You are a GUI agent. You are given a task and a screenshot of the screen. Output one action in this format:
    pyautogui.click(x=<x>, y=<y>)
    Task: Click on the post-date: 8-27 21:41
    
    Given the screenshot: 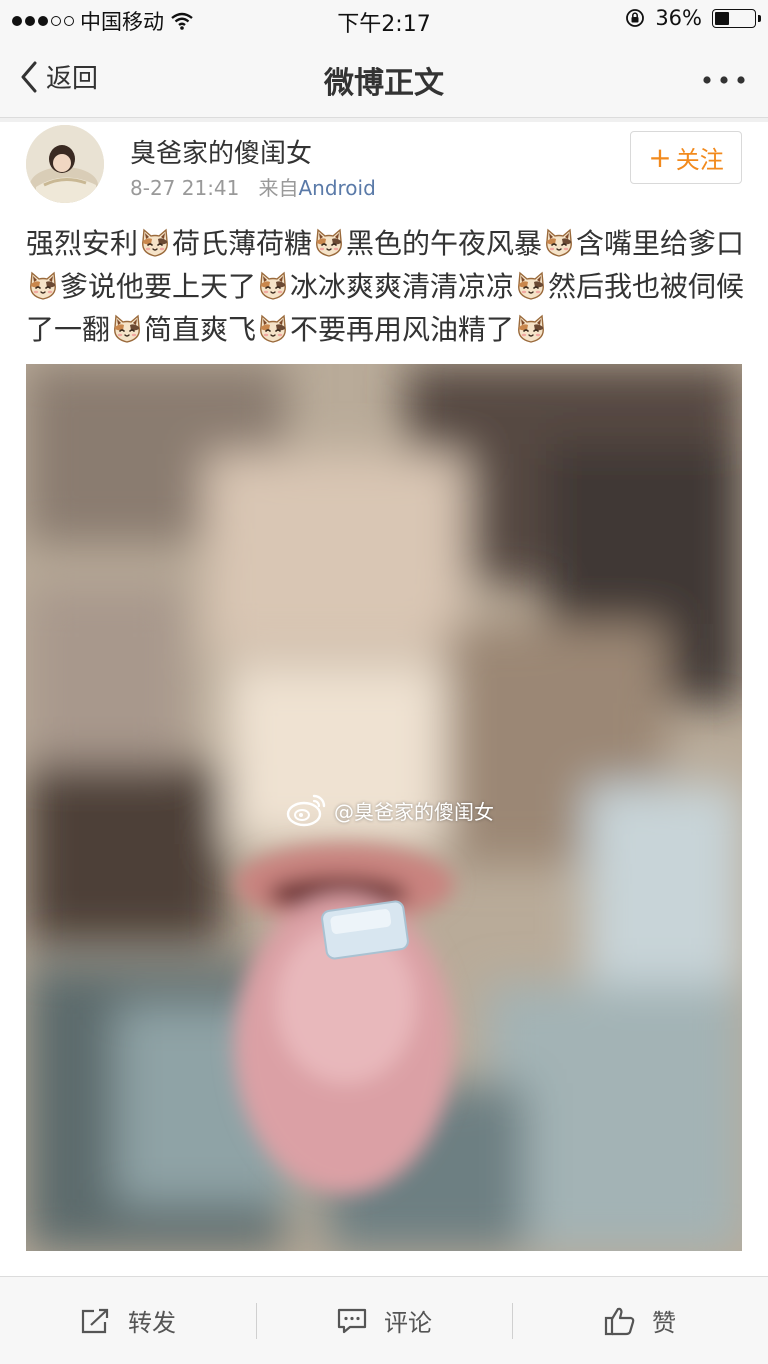 What is the action you would take?
    pyautogui.click(x=185, y=188)
    